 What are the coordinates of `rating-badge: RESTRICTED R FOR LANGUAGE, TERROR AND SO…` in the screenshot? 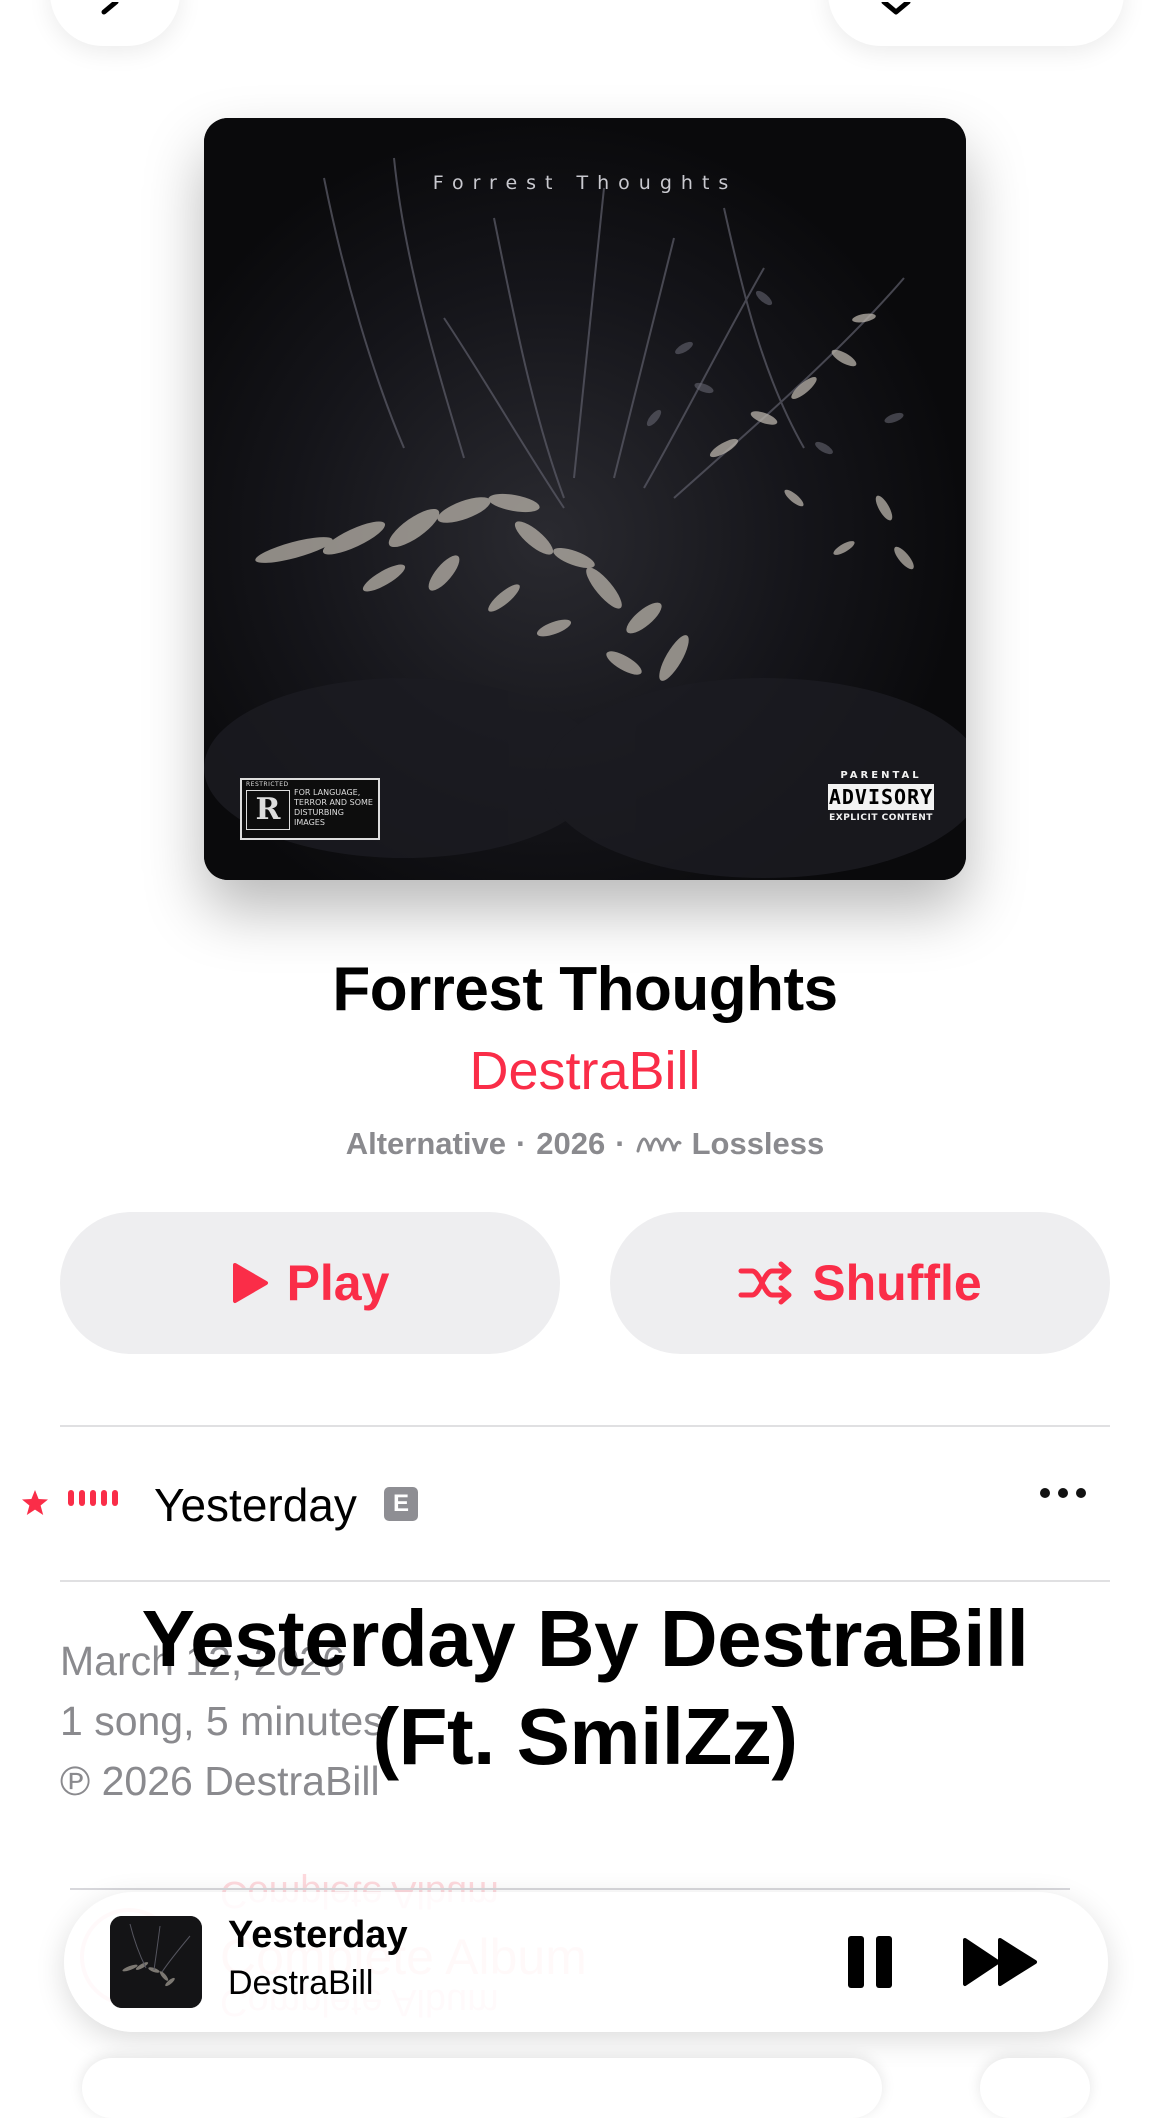 It's located at (310, 809).